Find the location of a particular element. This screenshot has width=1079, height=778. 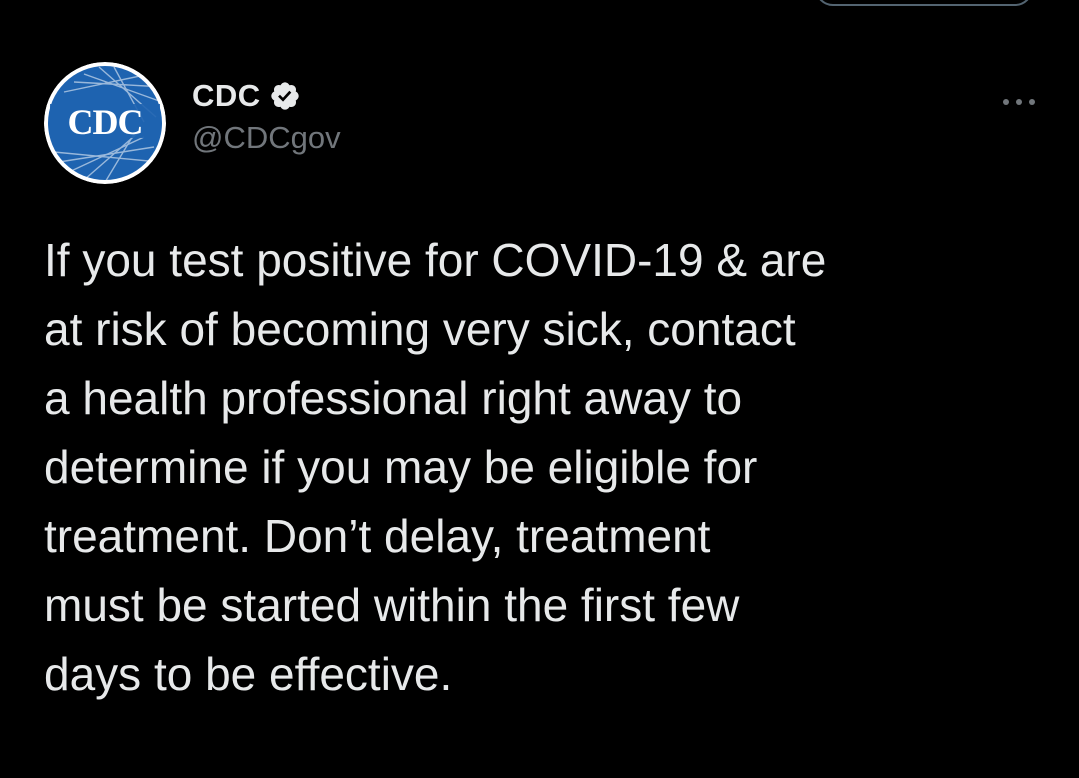

tweet-line: treatment. Don’t delay, treatment is located at coordinates (377, 536).